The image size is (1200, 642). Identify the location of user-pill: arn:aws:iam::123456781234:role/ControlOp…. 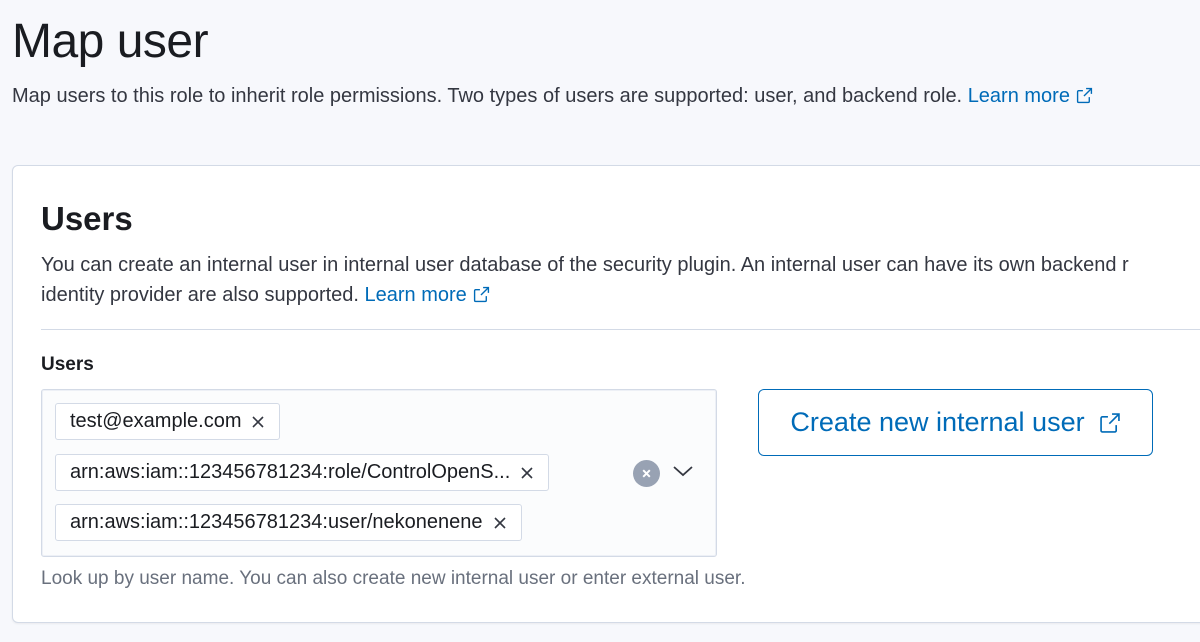
(302, 472).